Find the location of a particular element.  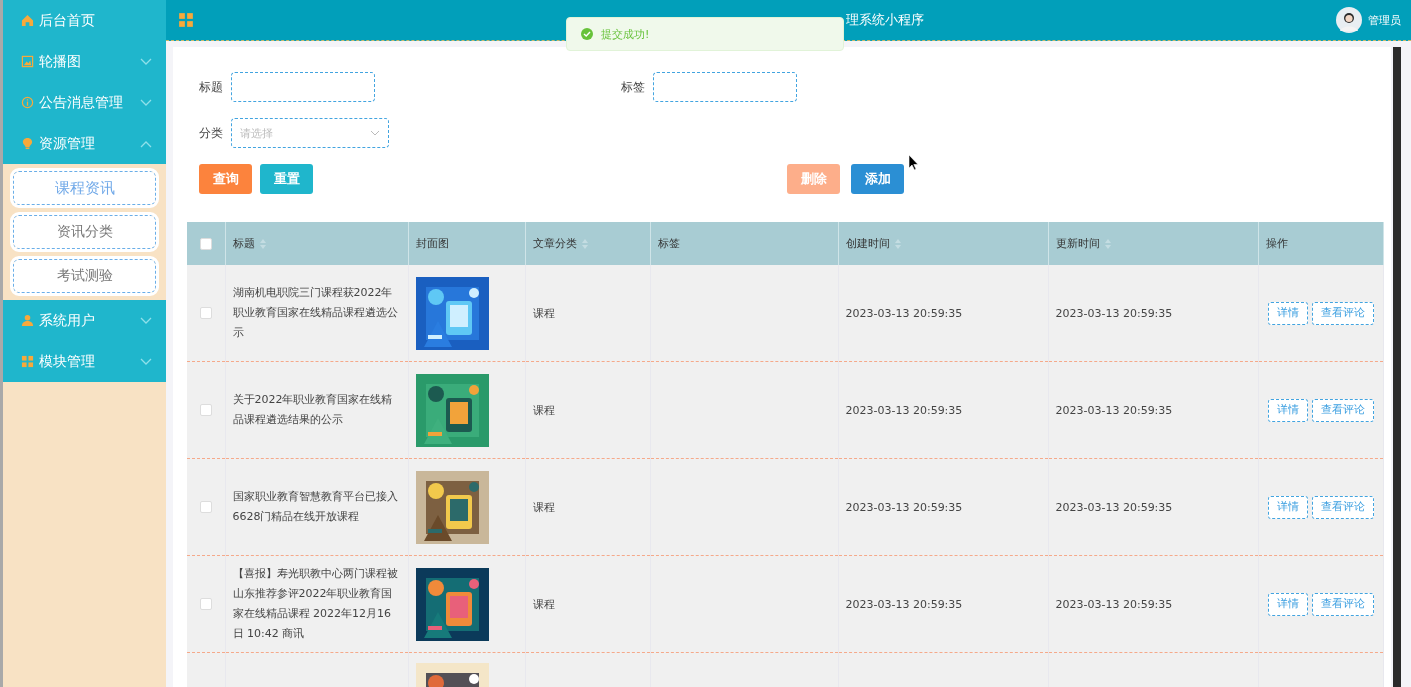

column-header: 文章分类 is located at coordinates (587, 243).